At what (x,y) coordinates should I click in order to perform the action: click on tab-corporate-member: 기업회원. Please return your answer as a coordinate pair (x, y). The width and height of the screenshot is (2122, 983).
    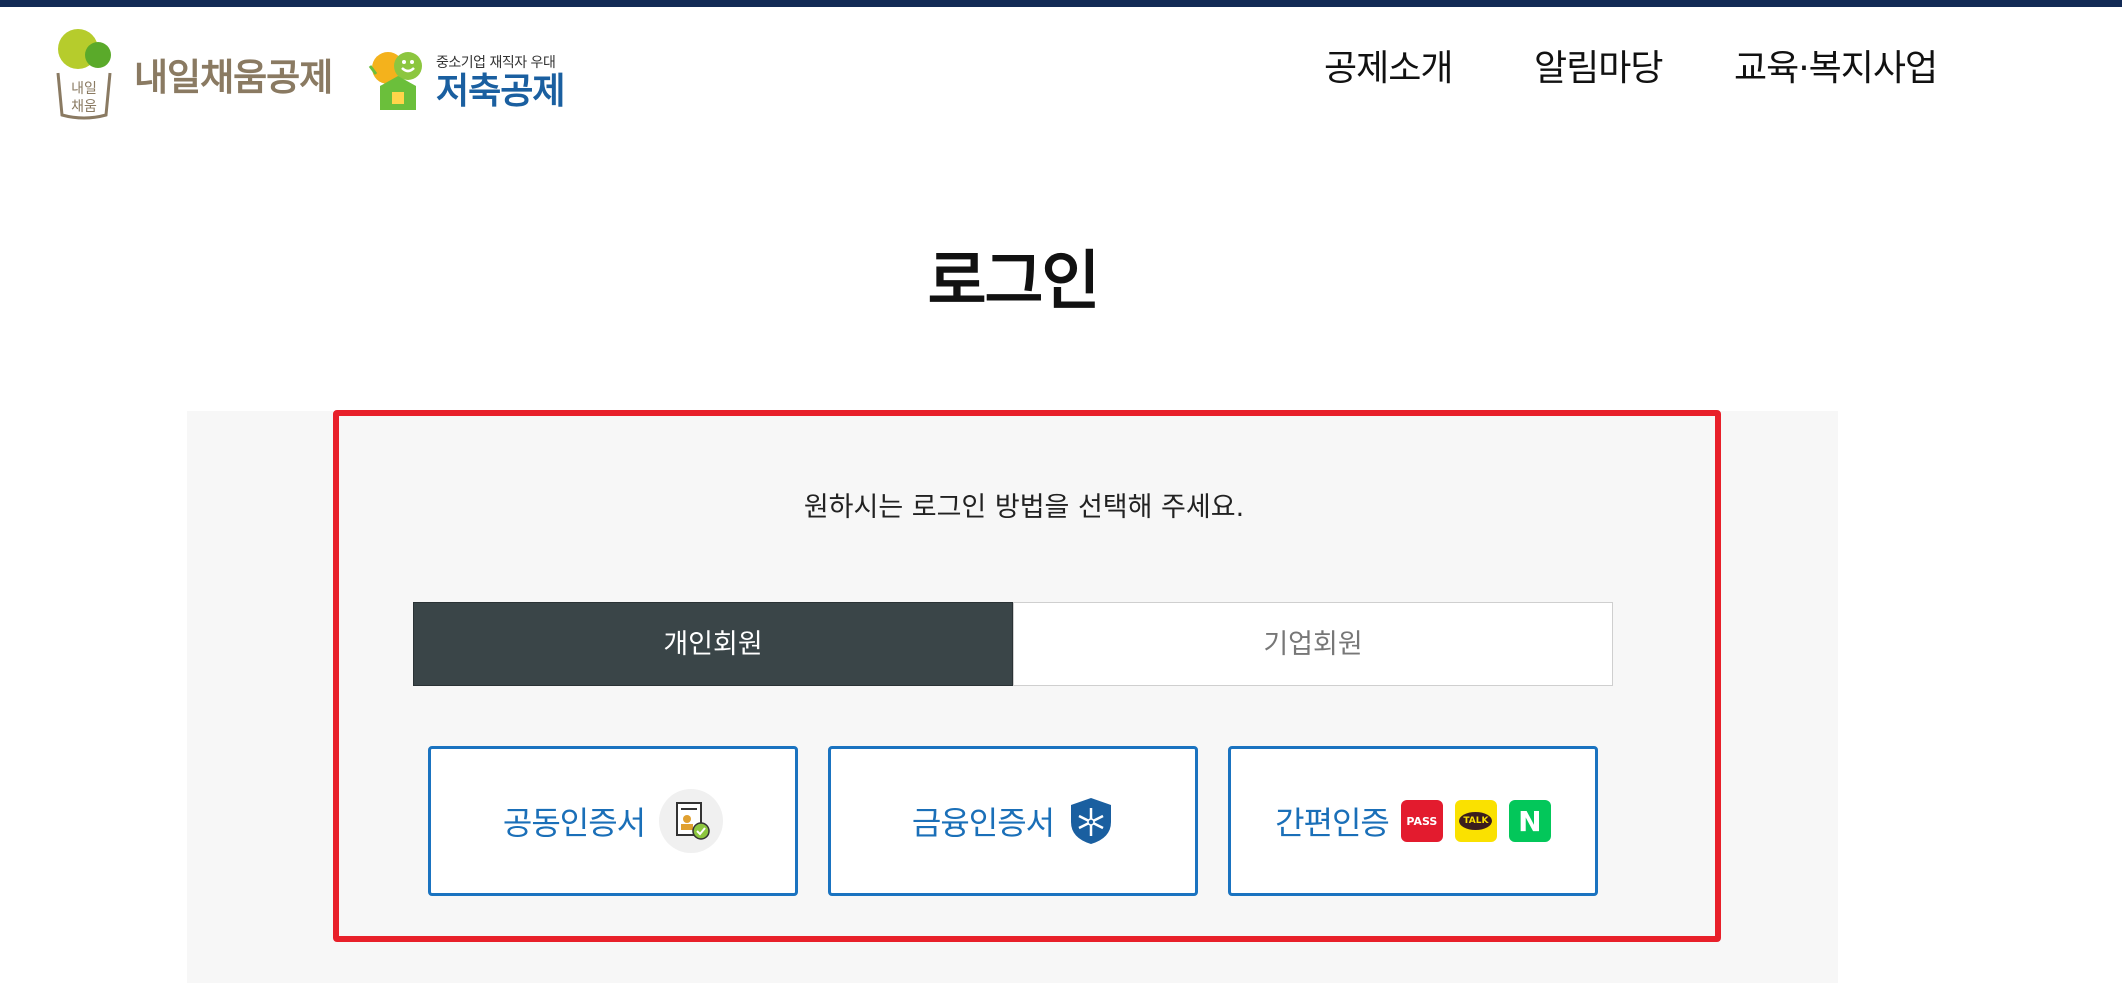
    Looking at the image, I should click on (1313, 644).